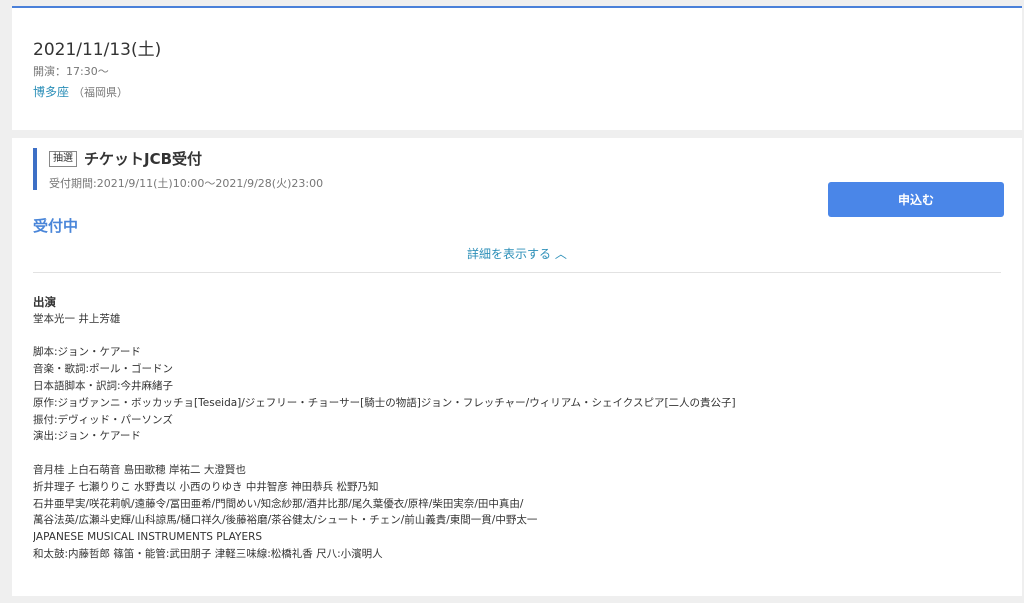  I want to click on show-details-link: 詳細を表示する ︿, so click(517, 253).